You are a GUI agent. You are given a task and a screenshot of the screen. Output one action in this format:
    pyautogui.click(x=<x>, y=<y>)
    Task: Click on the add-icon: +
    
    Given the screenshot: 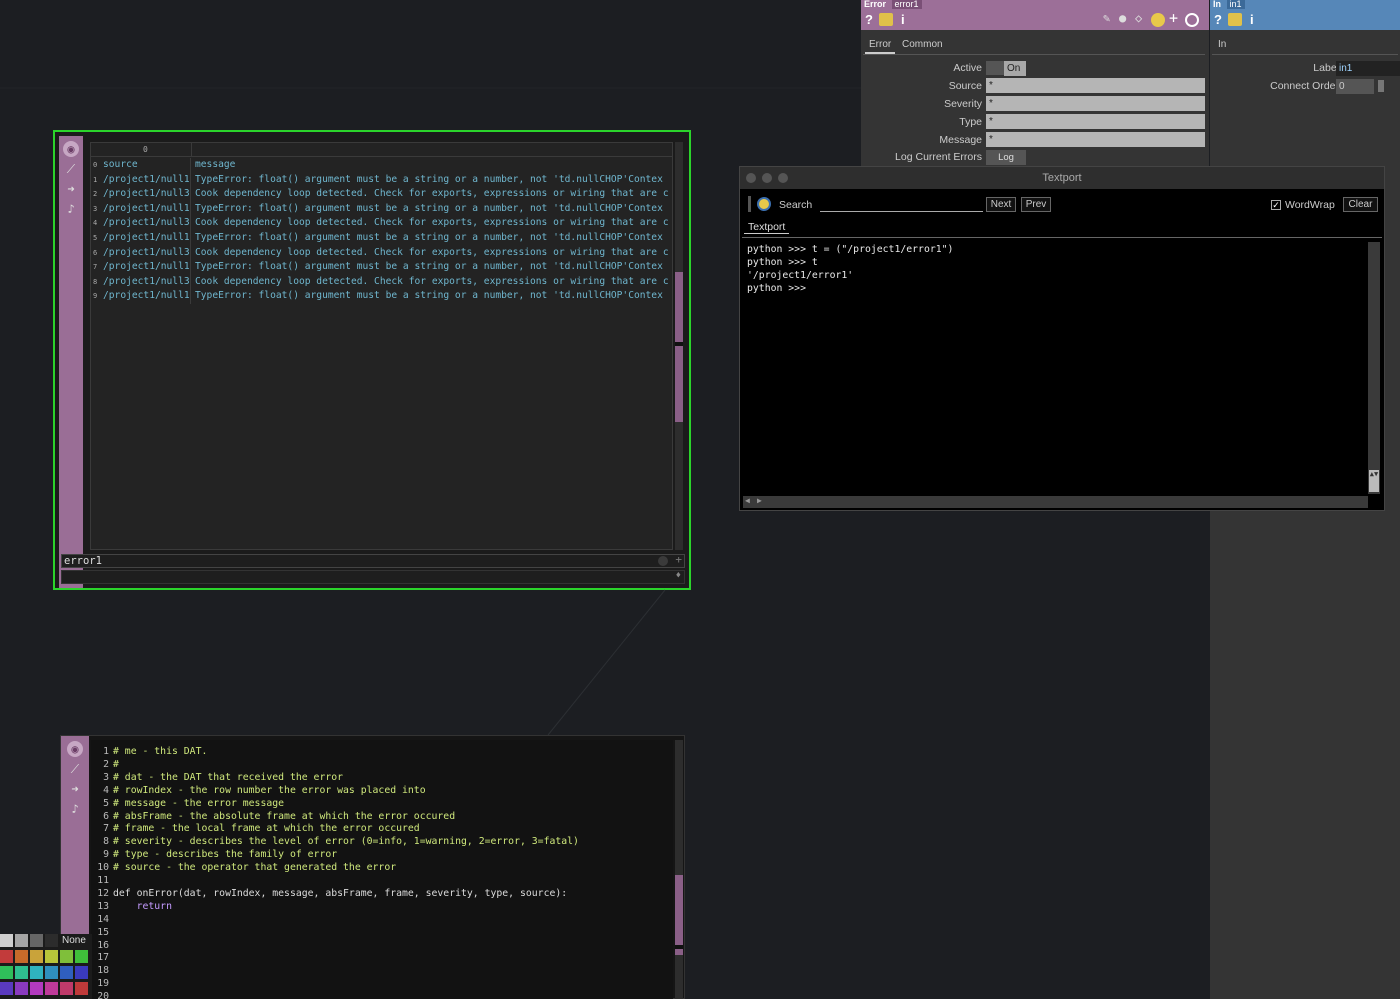 What is the action you would take?
    pyautogui.click(x=1173, y=18)
    